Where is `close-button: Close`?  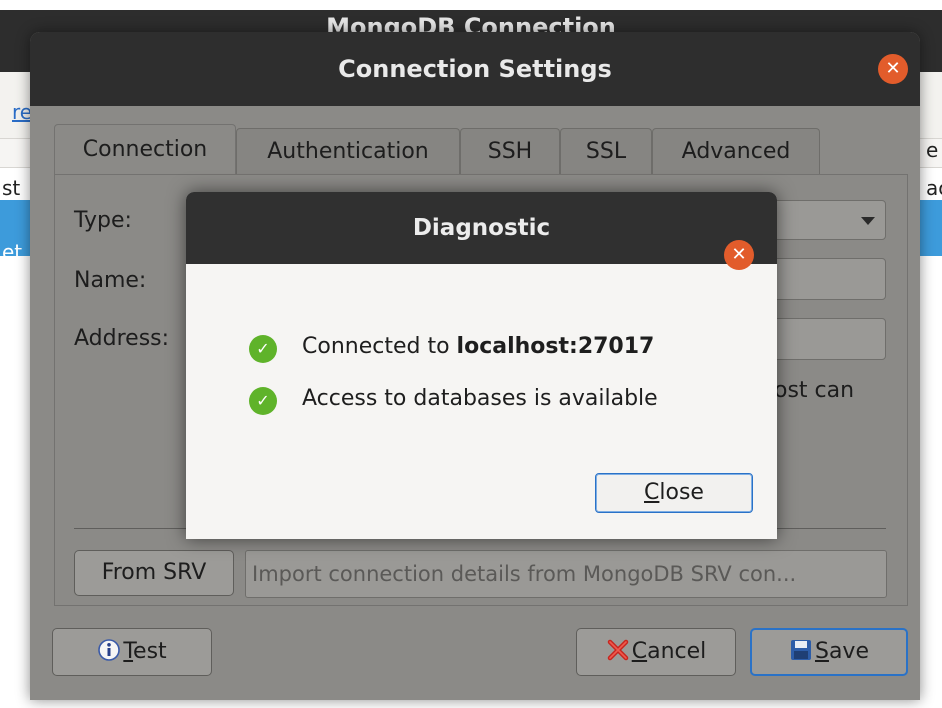 close-button: Close is located at coordinates (674, 493).